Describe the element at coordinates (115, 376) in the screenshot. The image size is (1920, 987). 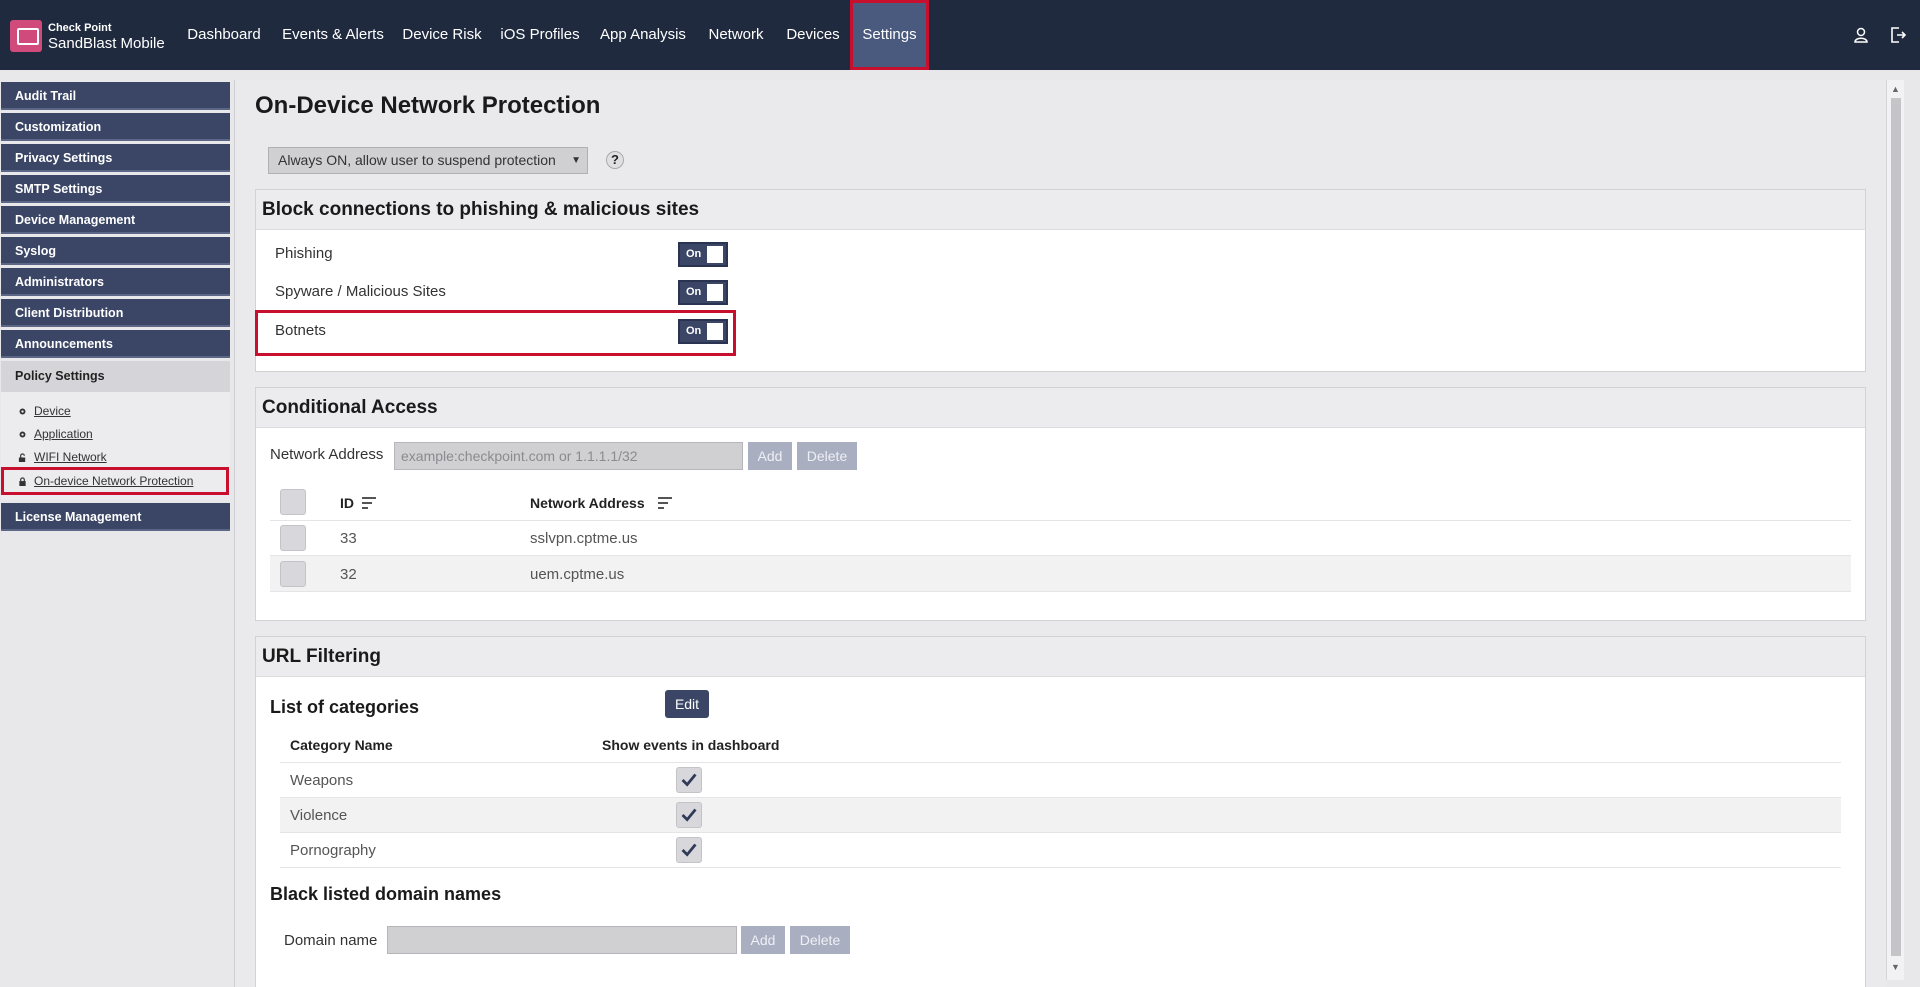
I see `sidebar-item-policy-settings: Policy Settings` at that location.